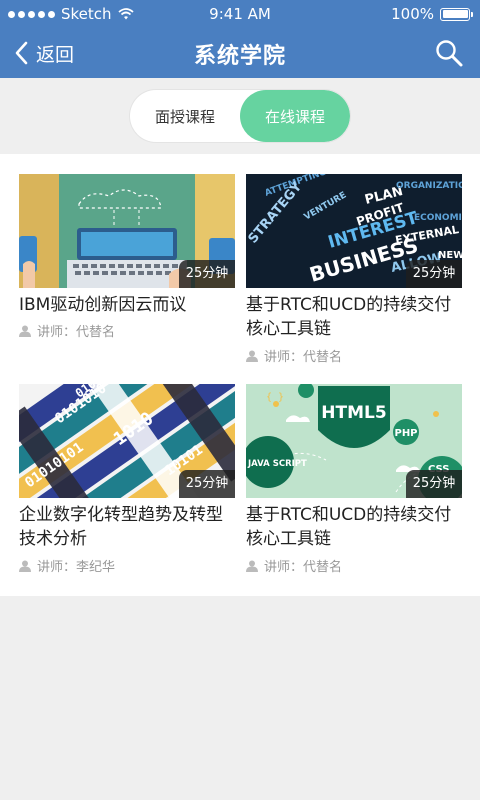  Describe the element at coordinates (412, 14) in the screenshot. I see `battery-label: 100%` at that location.